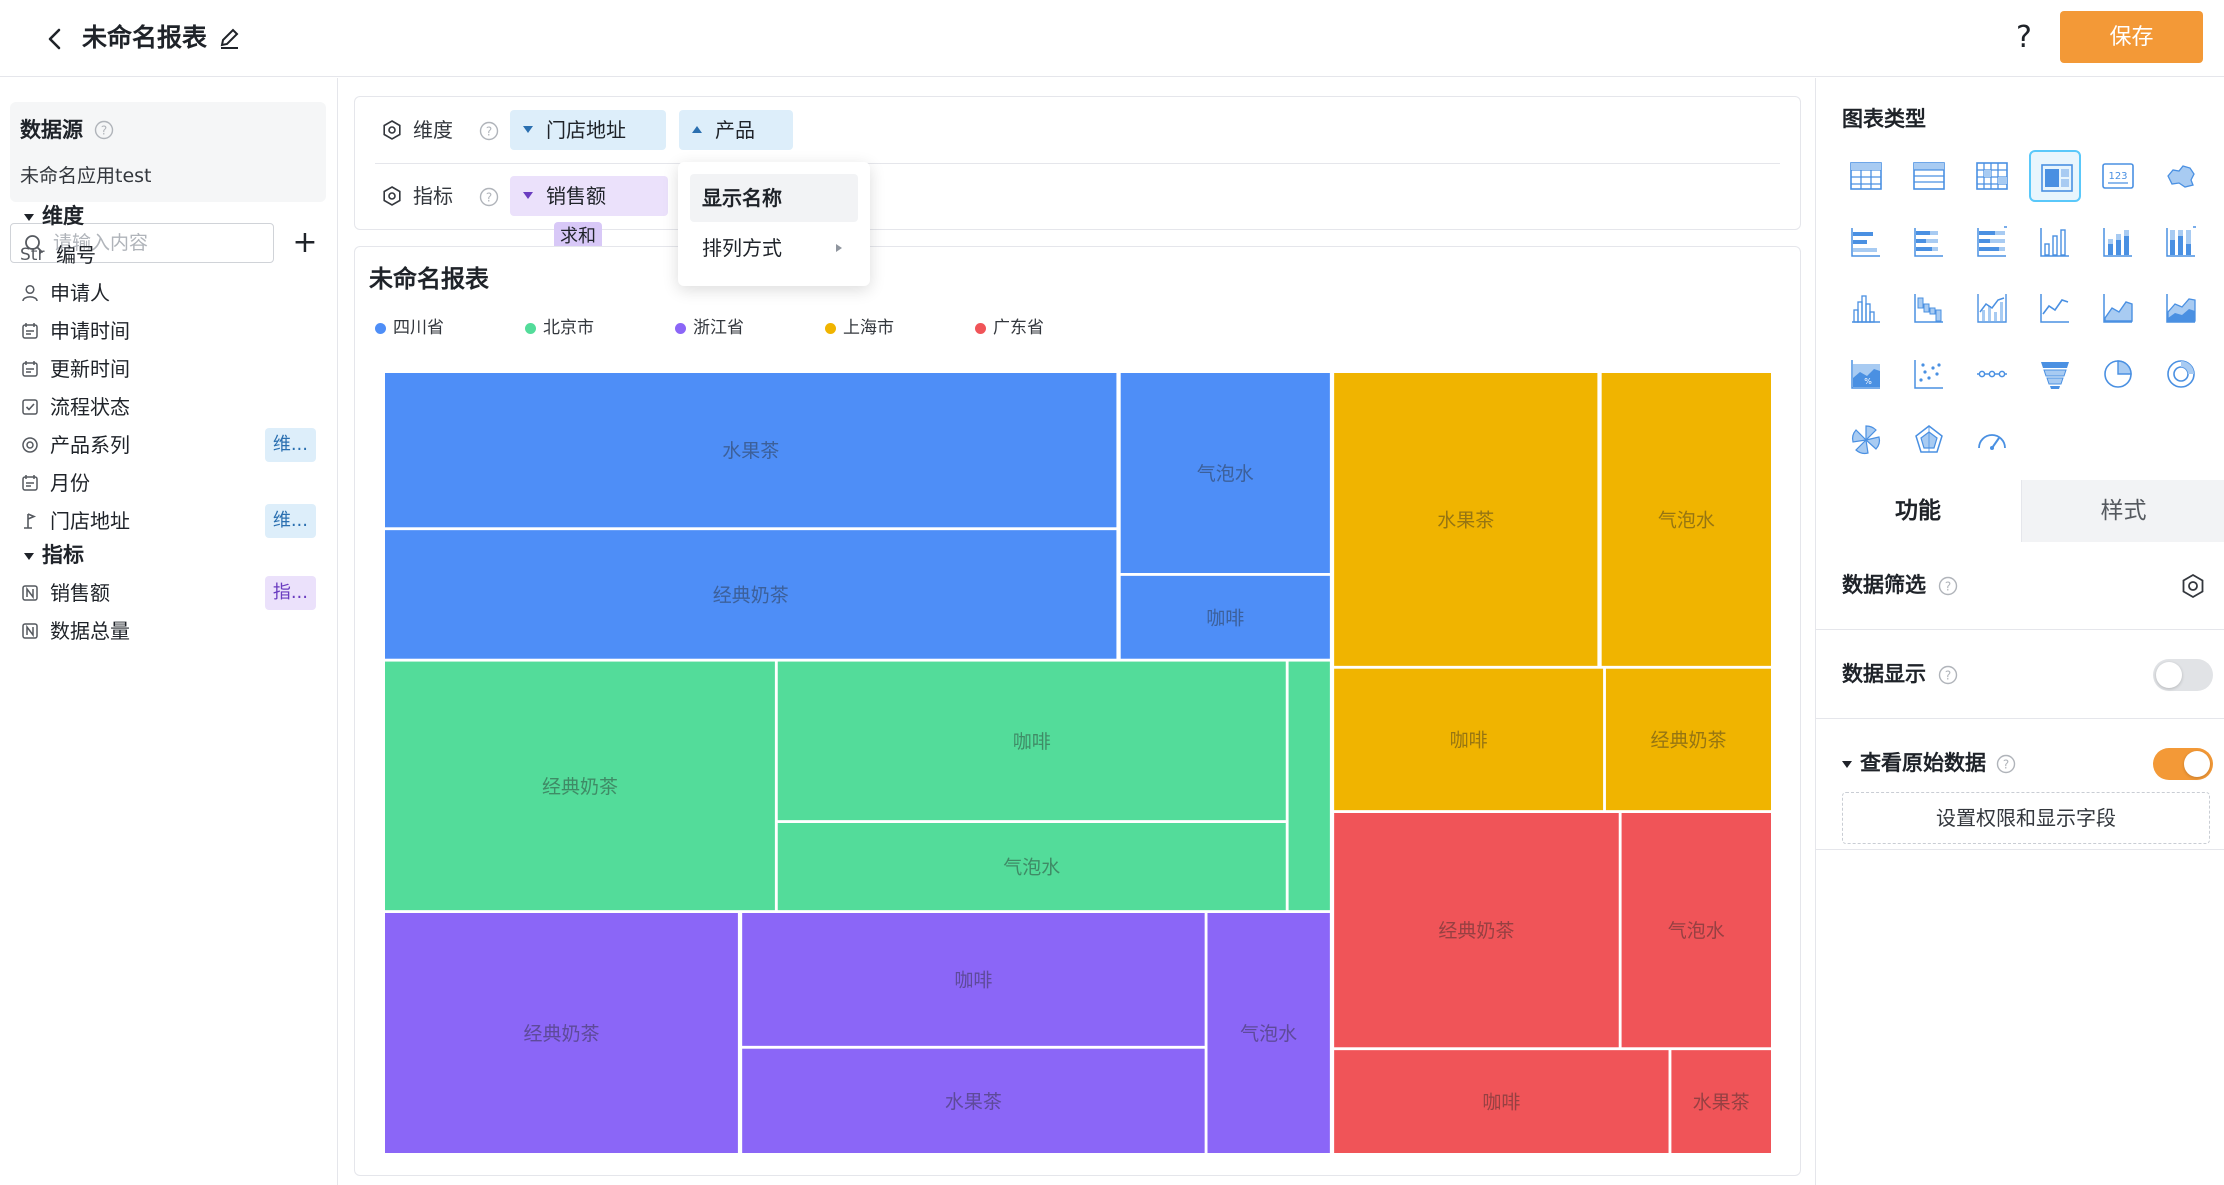 The height and width of the screenshot is (1185, 2224). What do you see at coordinates (2118, 176) in the screenshot?
I see `chart-type-kpi-icon: 123` at bounding box center [2118, 176].